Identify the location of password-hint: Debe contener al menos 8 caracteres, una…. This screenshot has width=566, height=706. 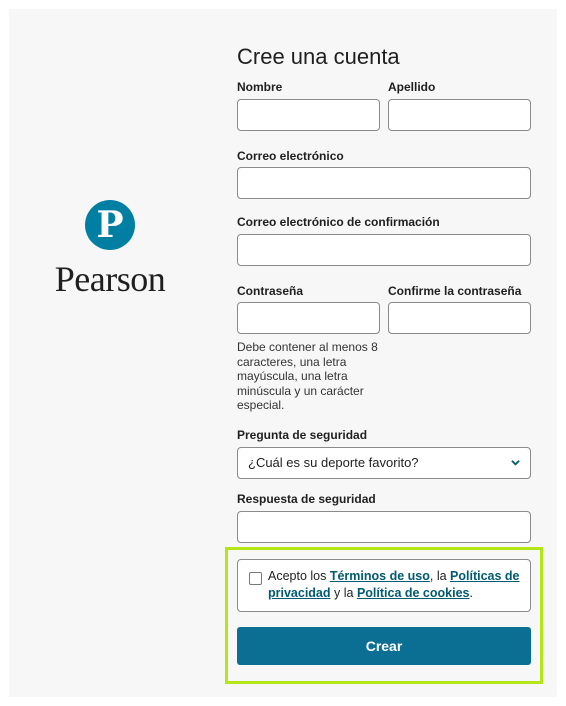
(307, 376).